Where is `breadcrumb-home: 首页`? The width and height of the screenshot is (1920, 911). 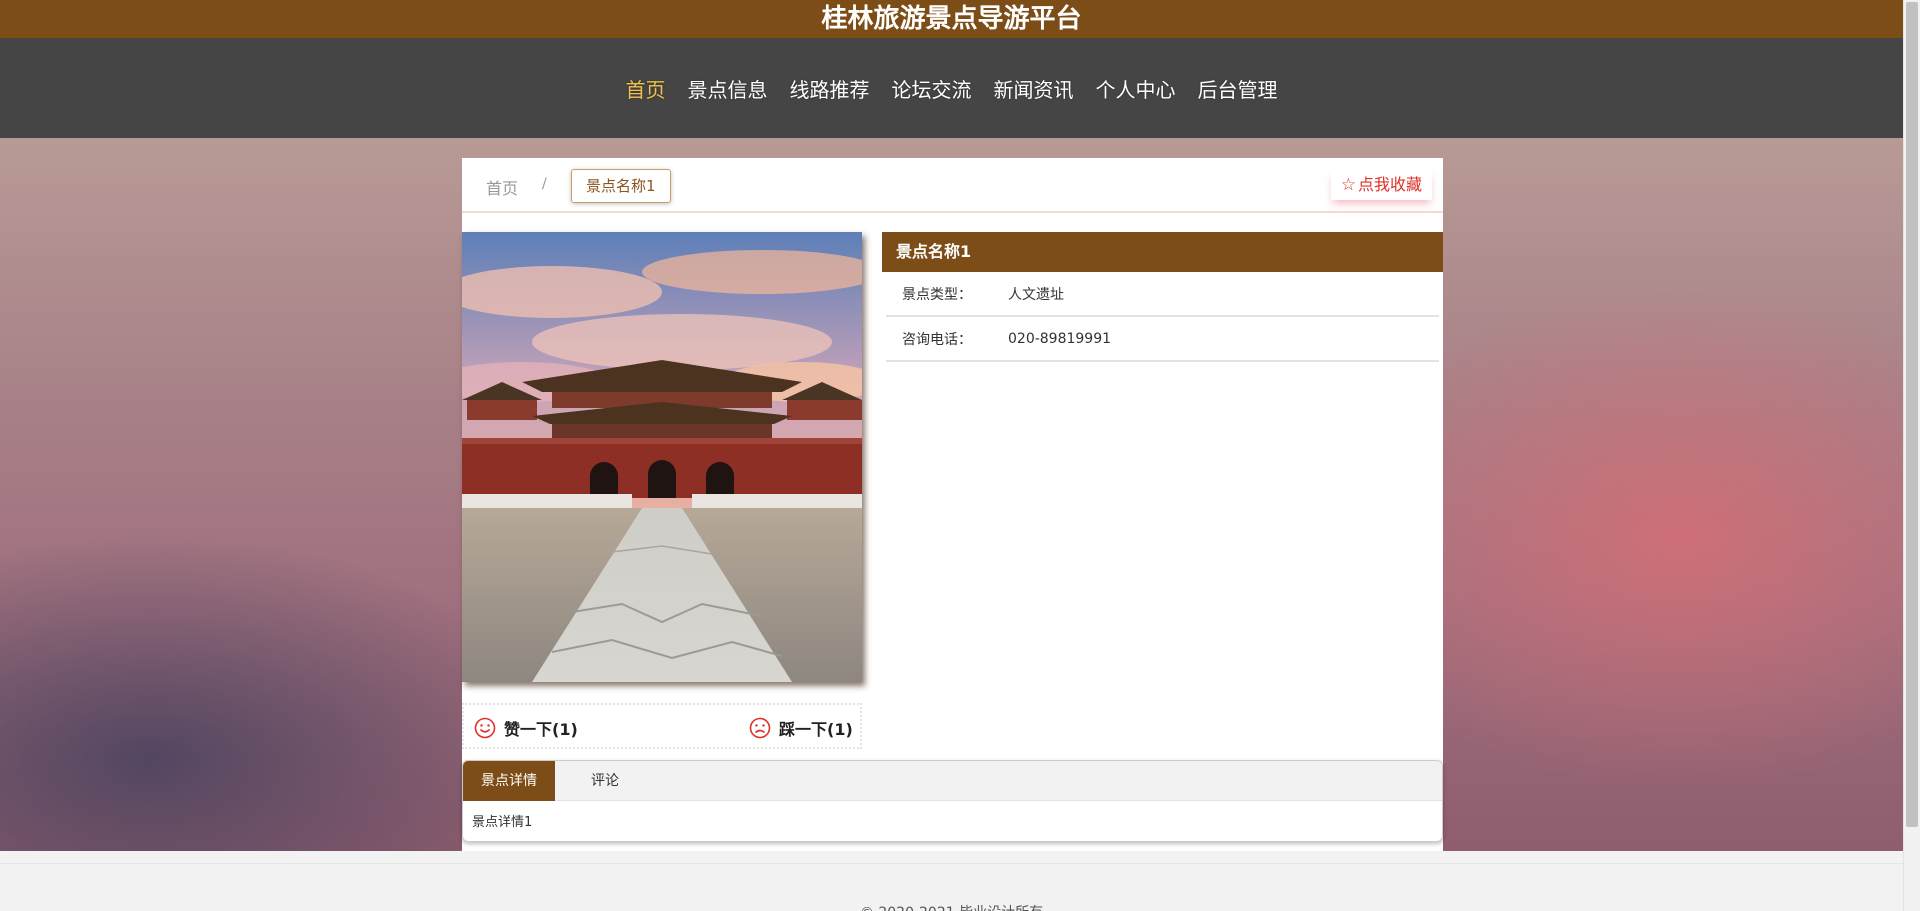
breadcrumb-home: 首页 is located at coordinates (502, 187).